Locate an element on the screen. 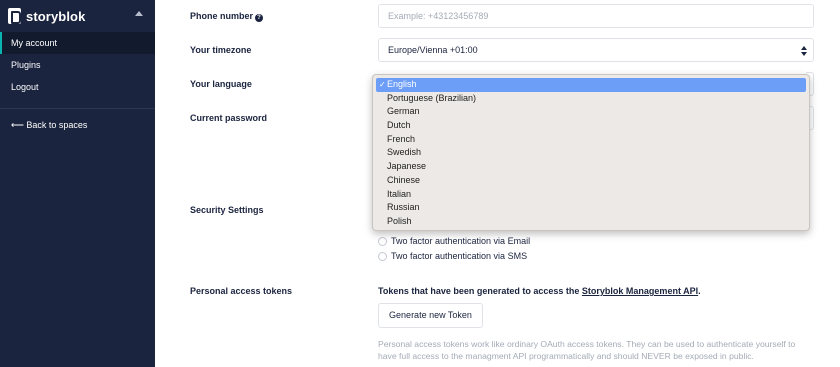 This screenshot has width=840, height=367. language-option: Italian is located at coordinates (591, 195).